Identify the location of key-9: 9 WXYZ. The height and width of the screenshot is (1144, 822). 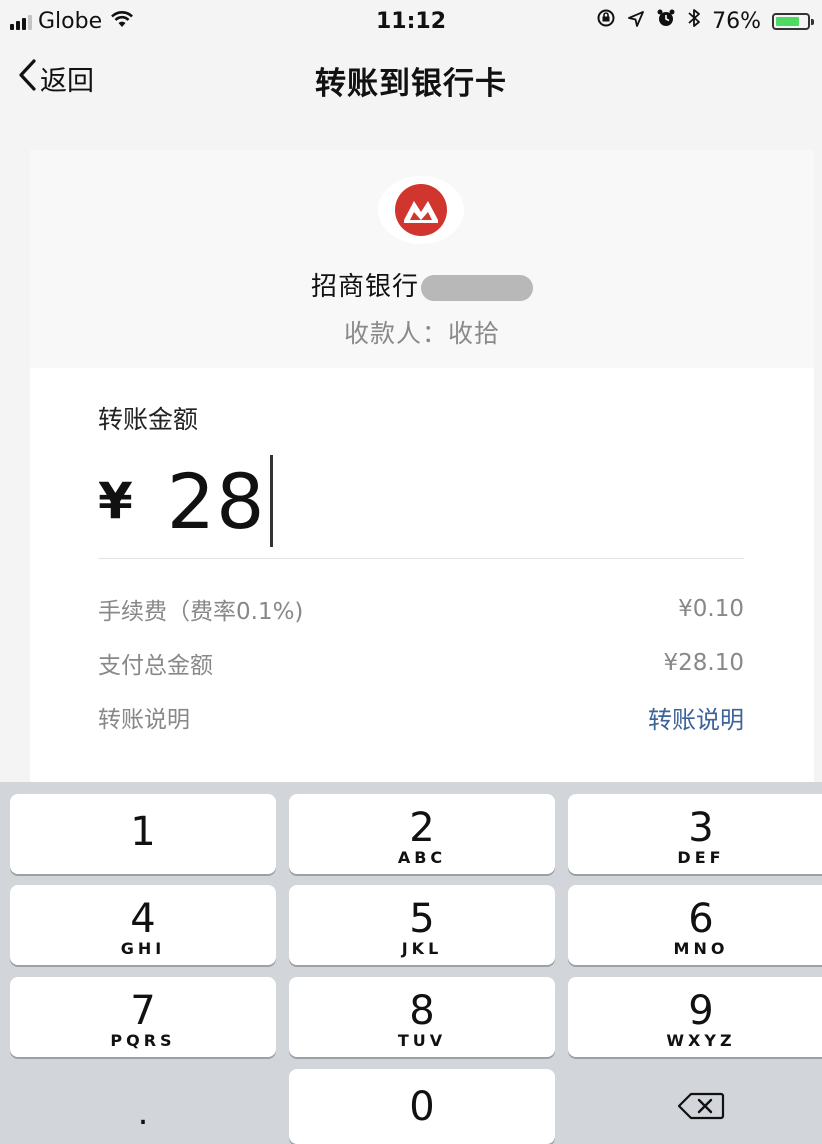
(695, 1017).